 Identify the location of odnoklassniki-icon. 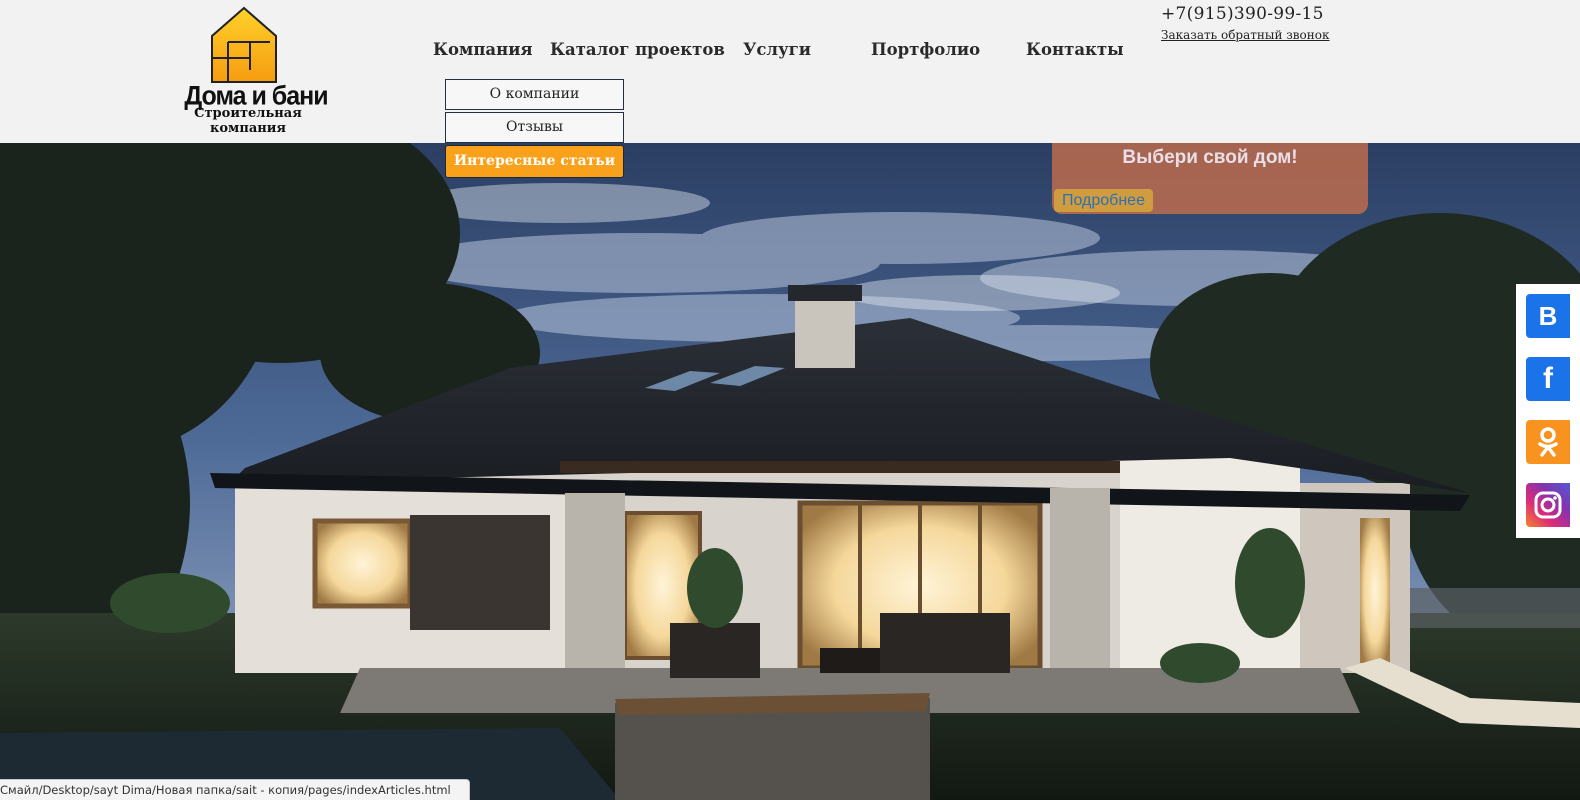
(1548, 442).